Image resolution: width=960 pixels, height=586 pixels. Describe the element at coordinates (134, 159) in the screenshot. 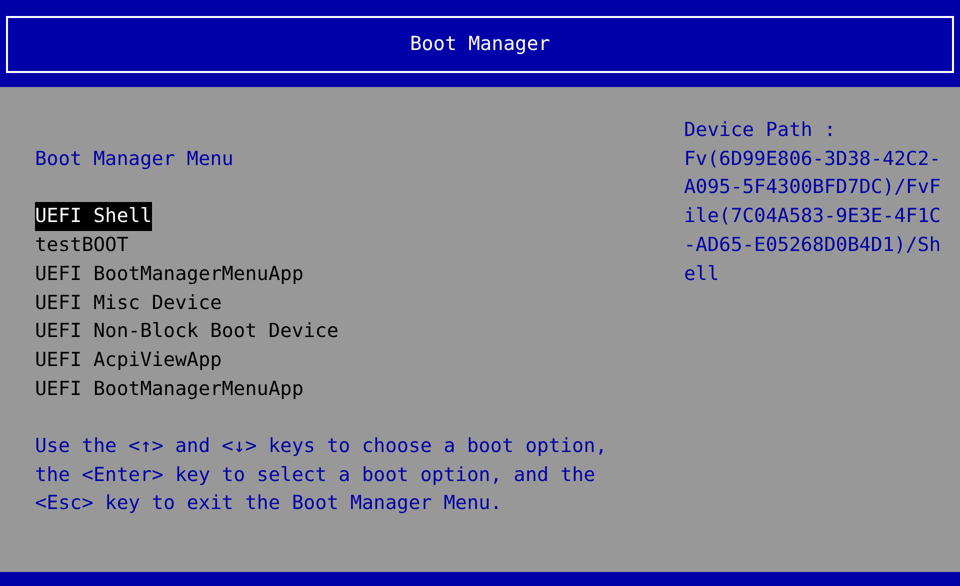

I see `menu-title: Boot Manager Menu` at that location.